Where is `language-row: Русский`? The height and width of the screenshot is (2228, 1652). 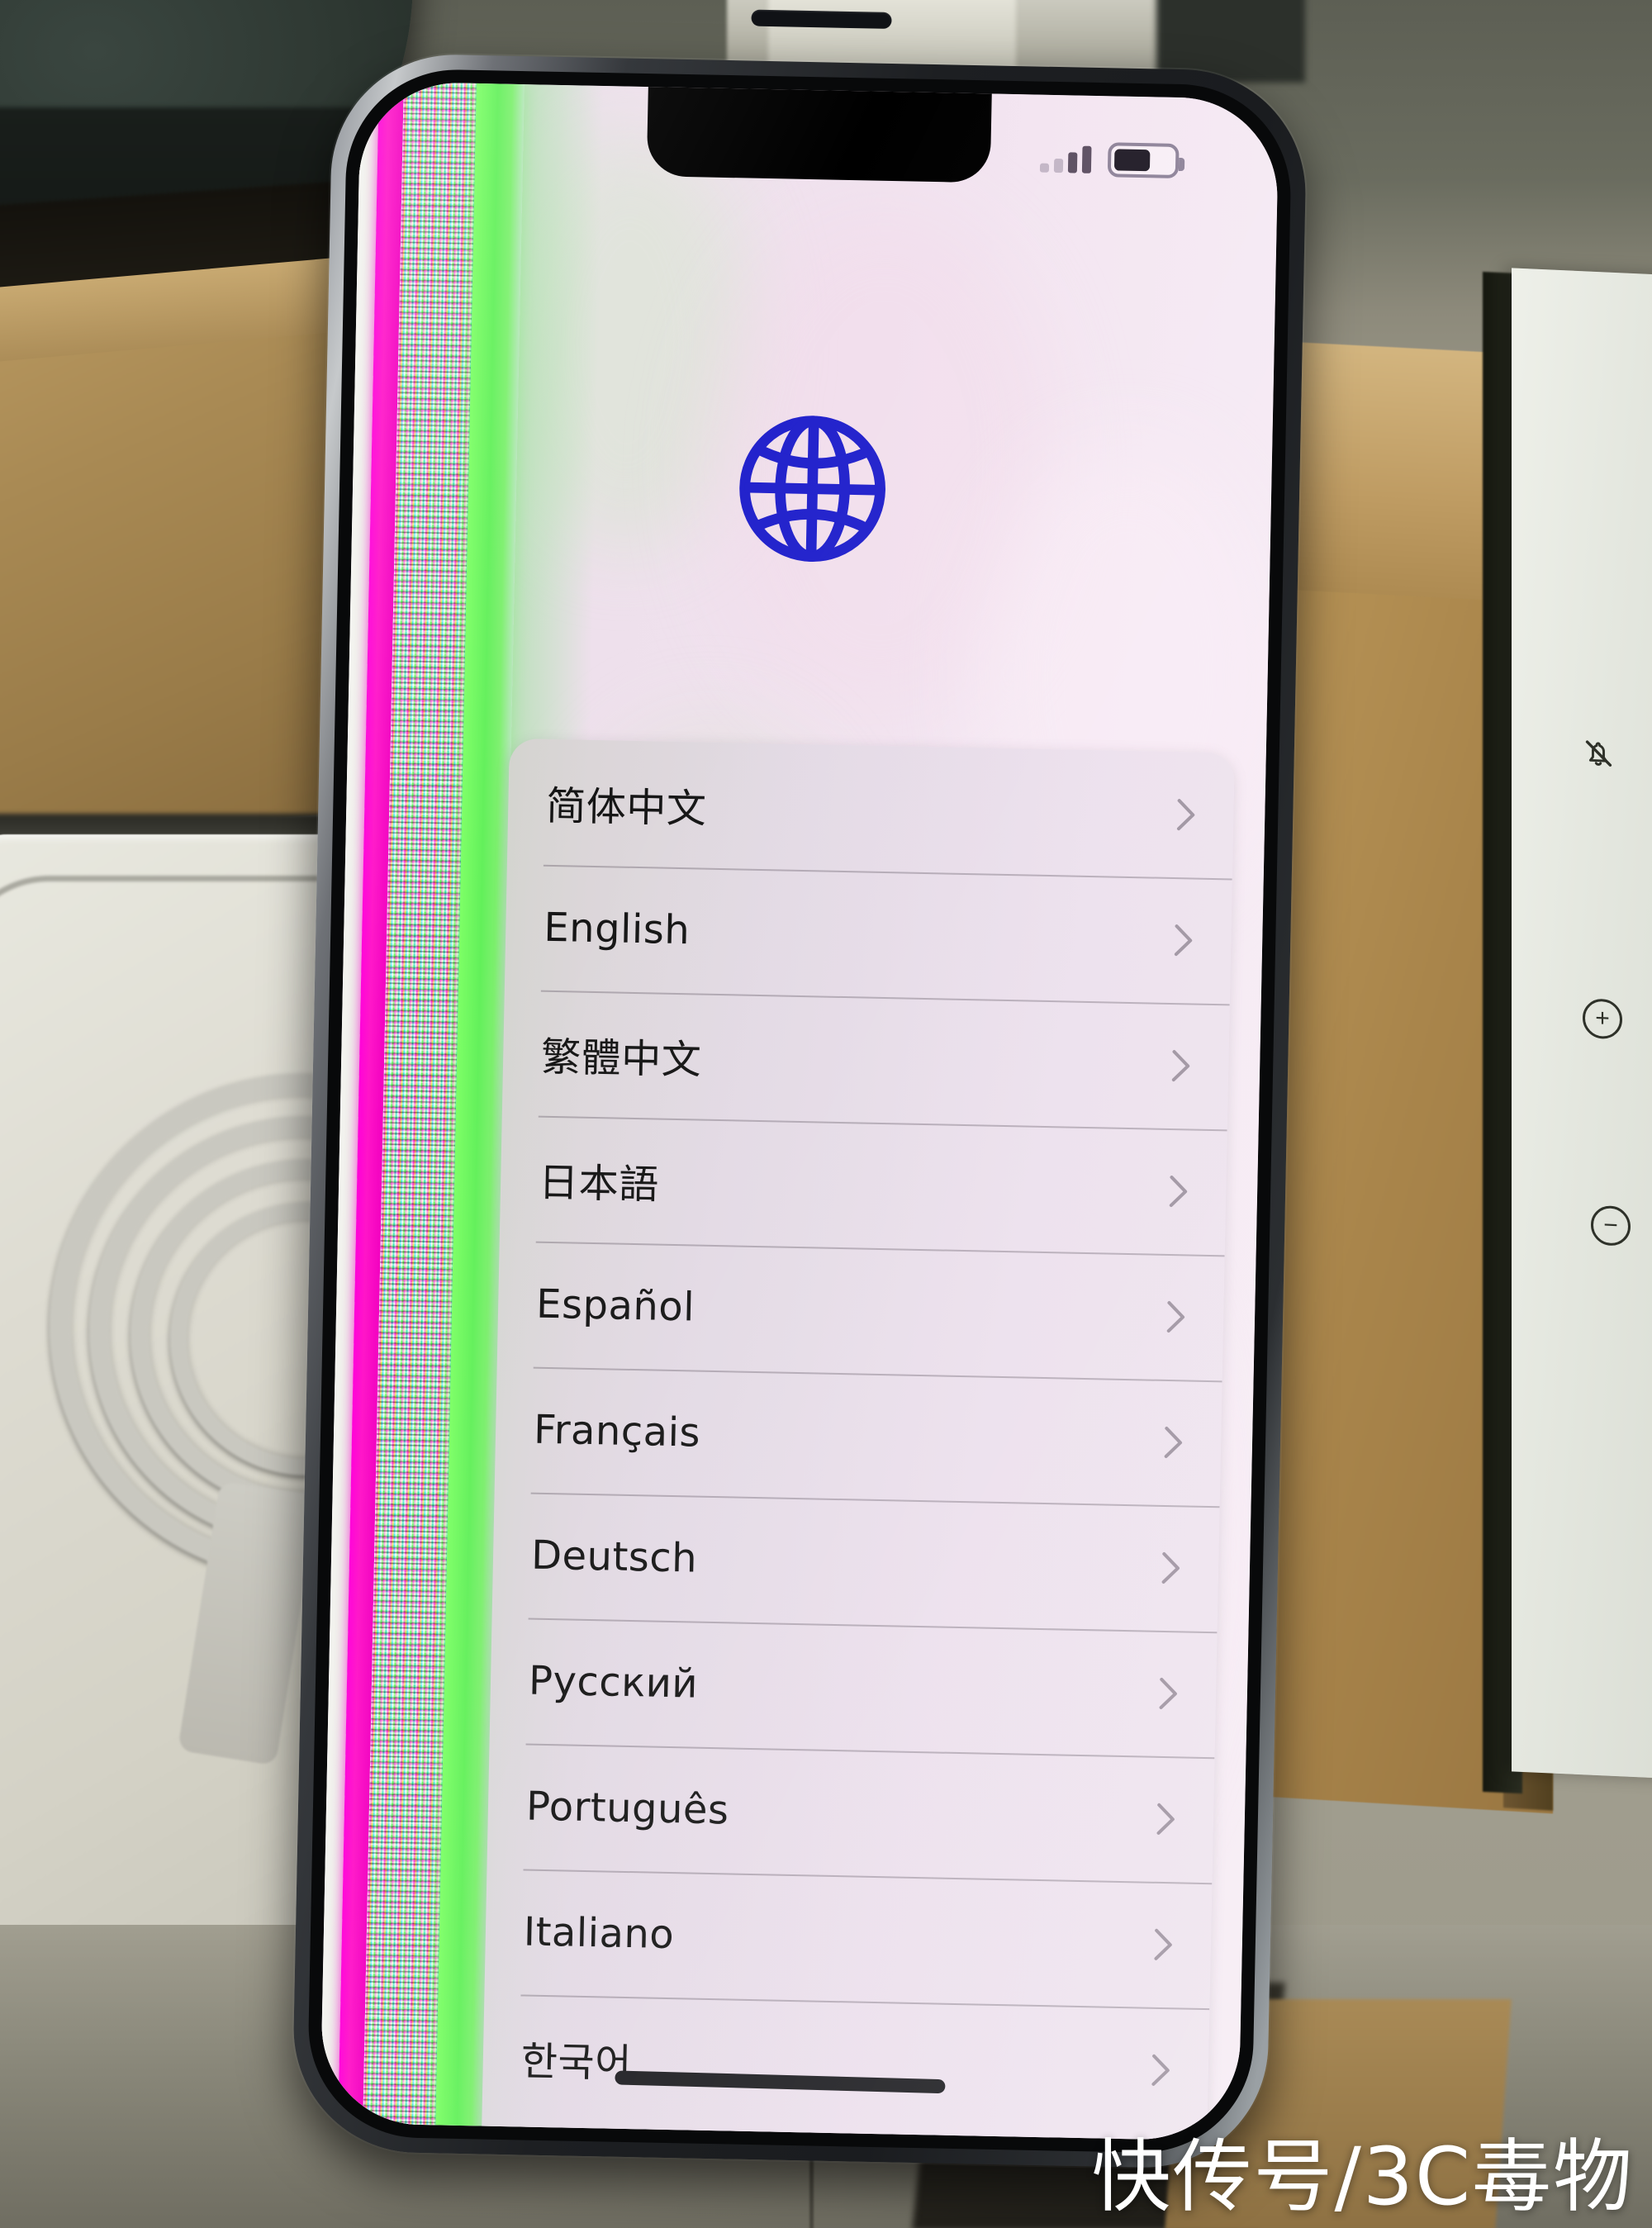
language-row: Русский is located at coordinates (854, 1688).